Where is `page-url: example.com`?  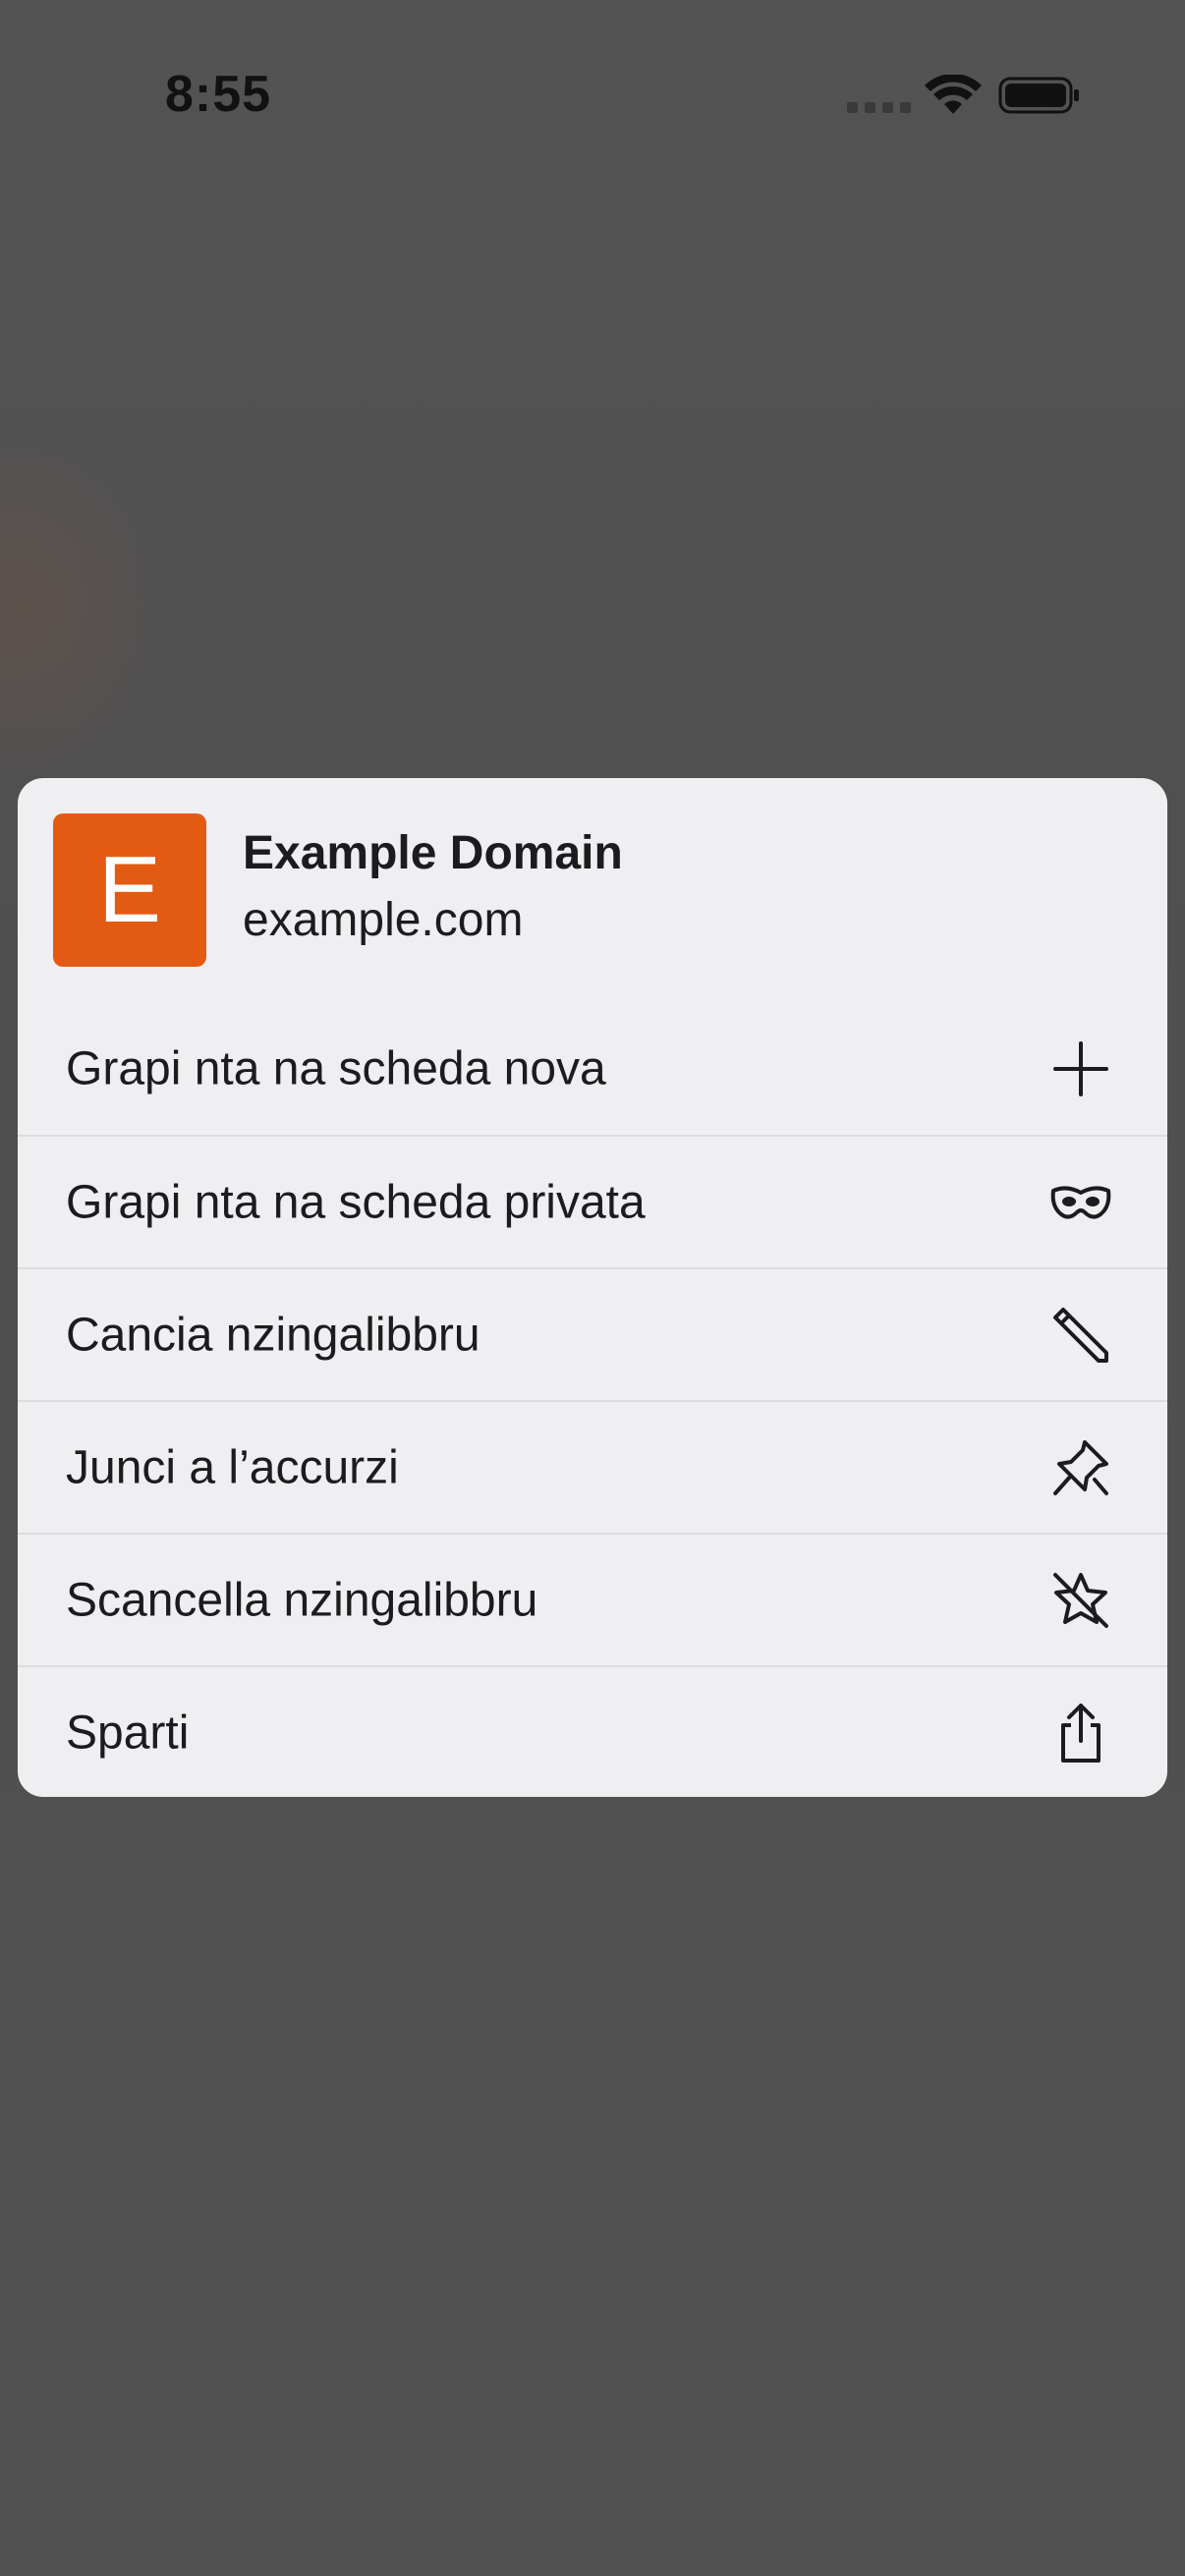
page-url: example.com is located at coordinates (384, 920).